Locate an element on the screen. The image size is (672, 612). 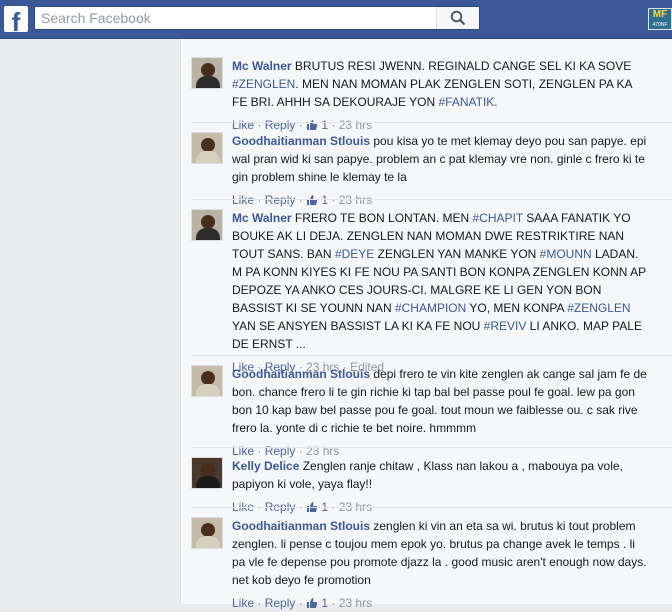
comment-body-text: TOUT SANS. BAN is located at coordinates (283, 254).